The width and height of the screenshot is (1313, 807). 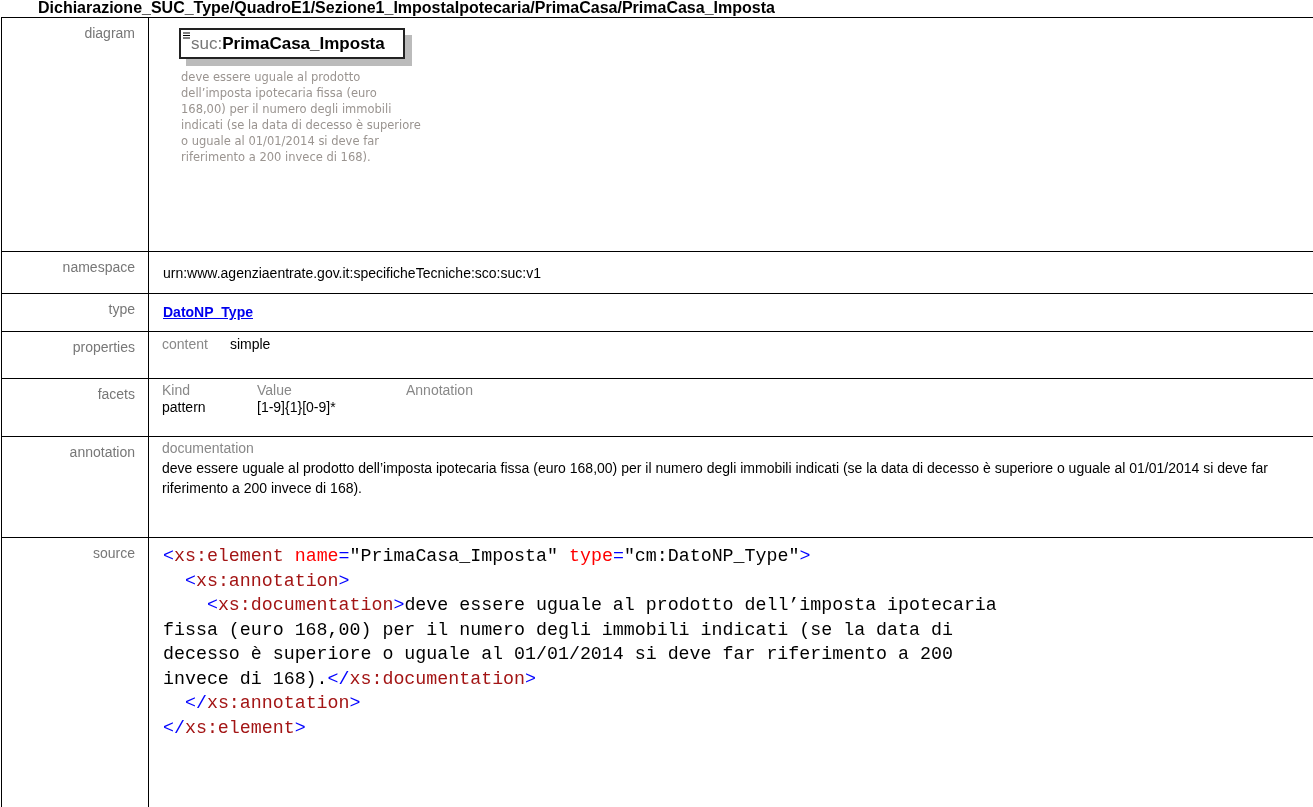 What do you see at coordinates (601, 605) in the screenshot?
I see `code-line: <xs:documentation>deve essere uguale al prodotto dell’imposta ipotecaria` at bounding box center [601, 605].